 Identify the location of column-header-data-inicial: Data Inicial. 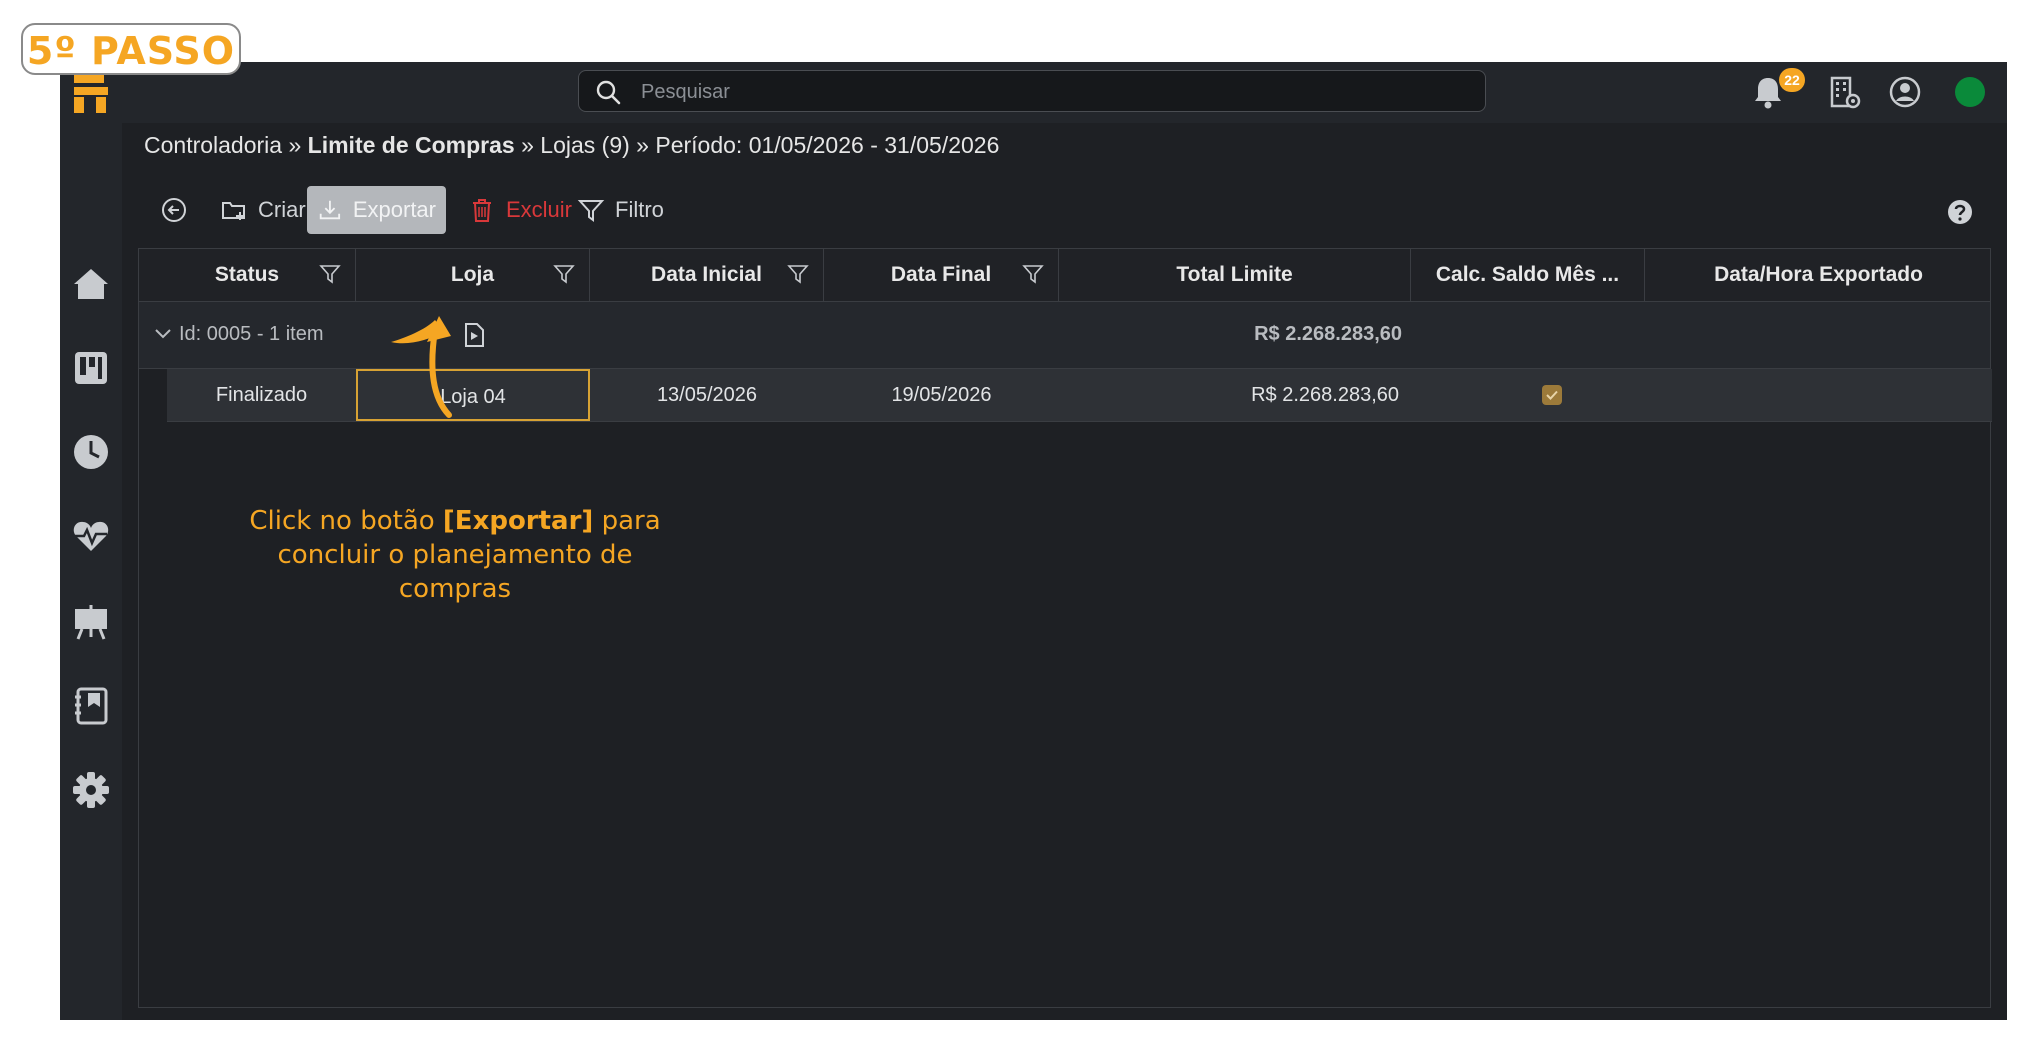
(707, 275).